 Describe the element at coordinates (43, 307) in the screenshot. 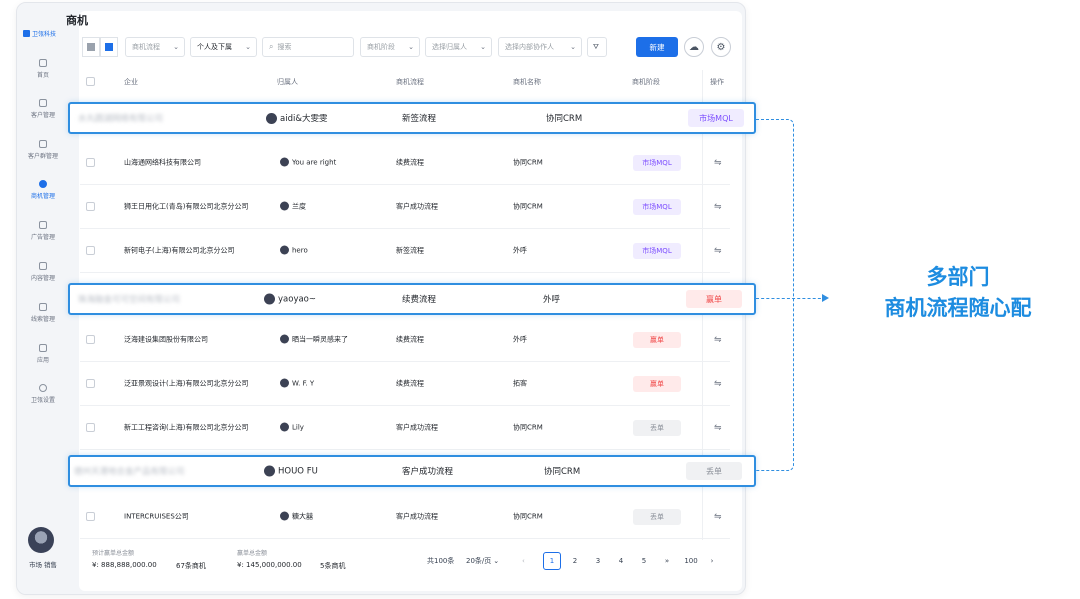

I see `lead-icon` at that location.